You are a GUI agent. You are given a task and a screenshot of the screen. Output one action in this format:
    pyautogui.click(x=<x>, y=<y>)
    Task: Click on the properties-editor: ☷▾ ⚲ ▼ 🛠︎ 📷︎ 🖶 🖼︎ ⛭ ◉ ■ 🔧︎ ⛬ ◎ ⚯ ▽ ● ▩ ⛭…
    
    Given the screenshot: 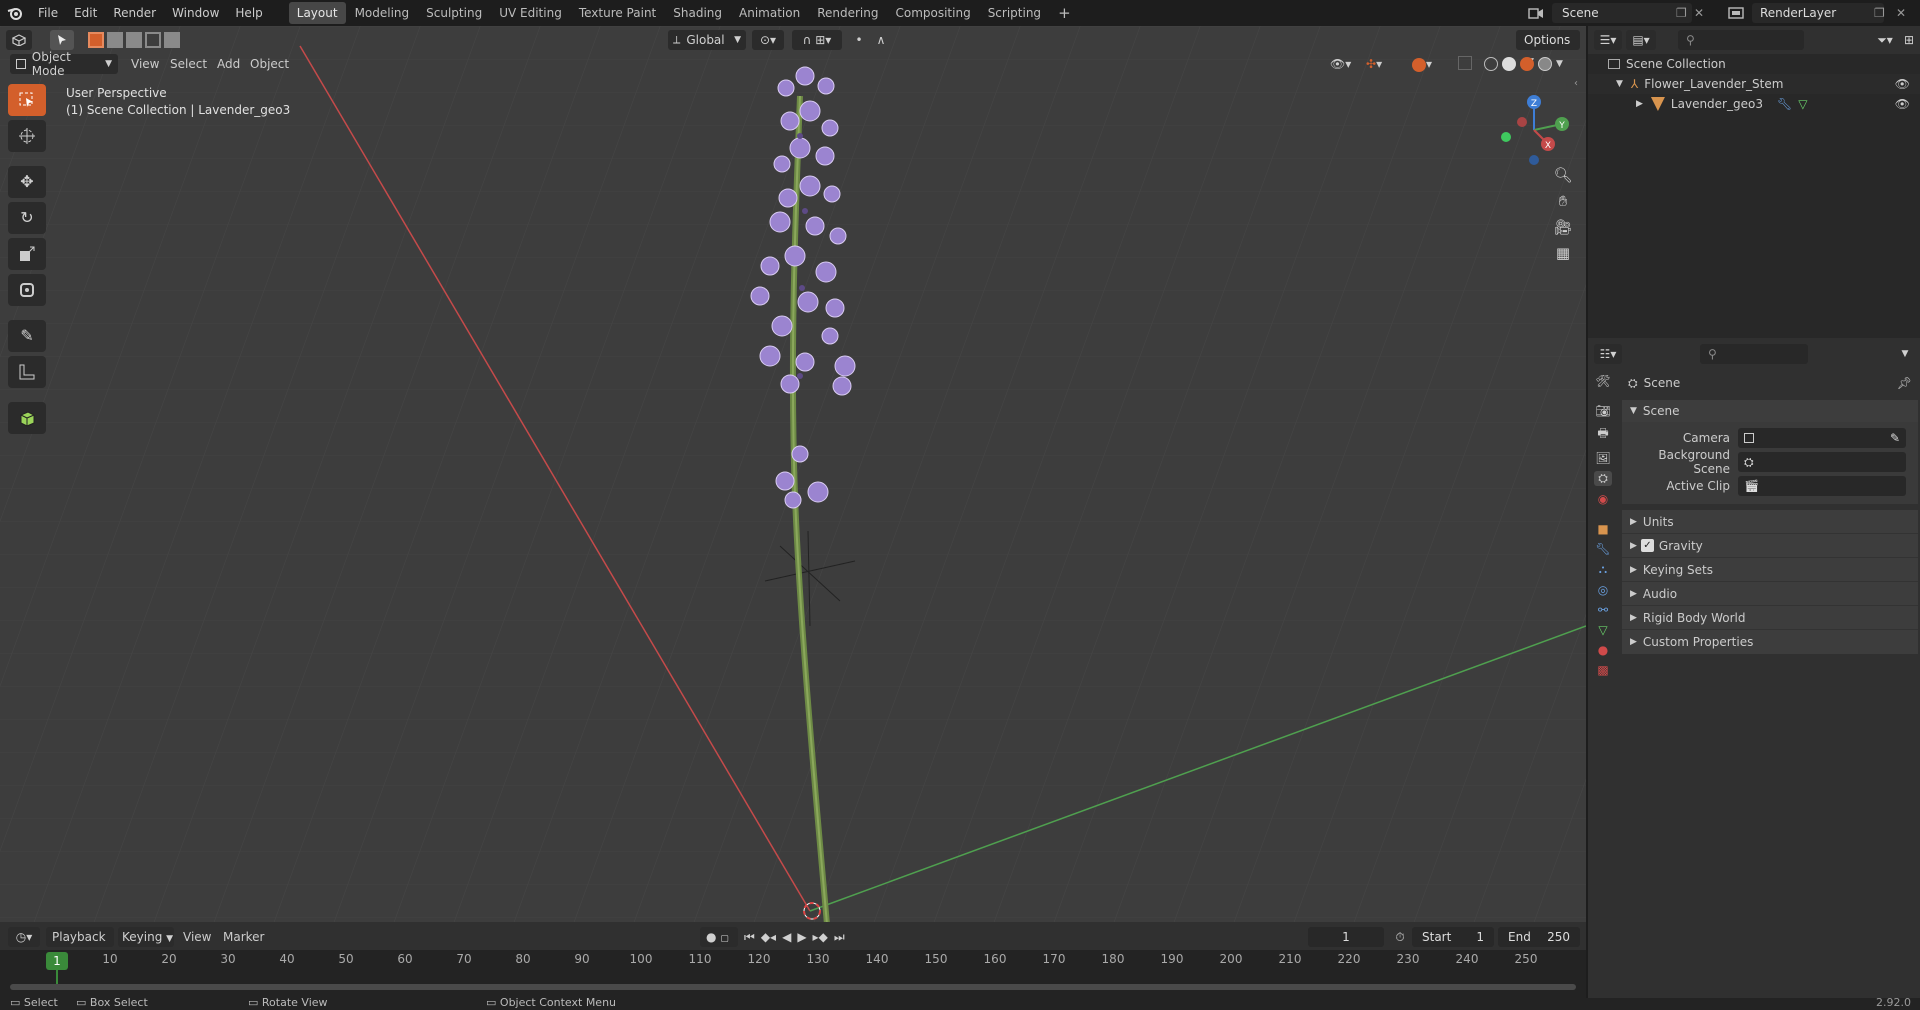 What is the action you would take?
    pyautogui.click(x=1754, y=675)
    